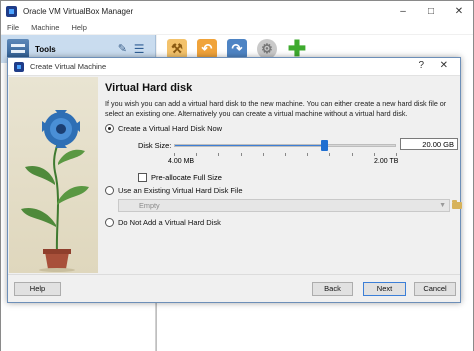 The height and width of the screenshot is (351, 474). What do you see at coordinates (234, 274) in the screenshot?
I see `button-bar-divider` at bounding box center [234, 274].